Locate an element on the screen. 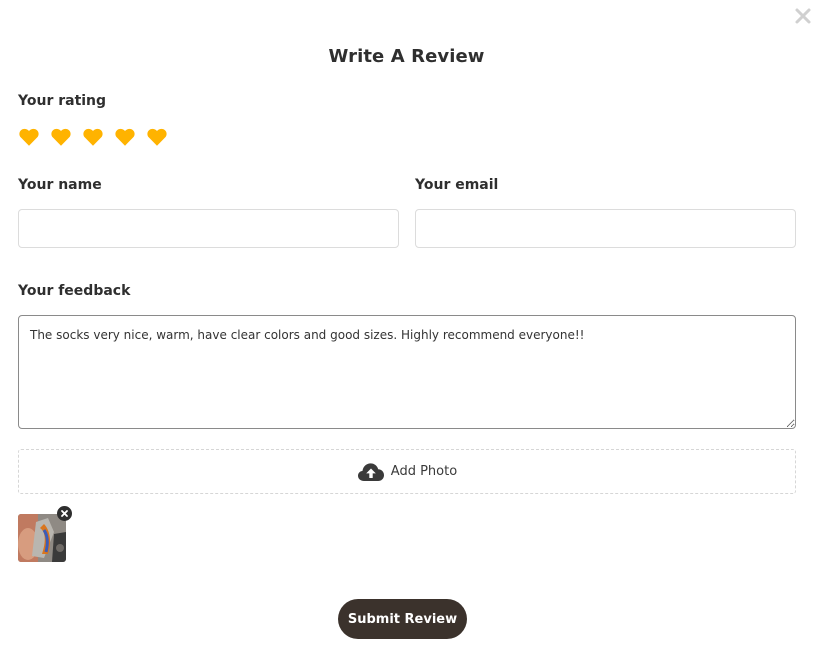  submit-review-button: Submit Review is located at coordinates (402, 619).